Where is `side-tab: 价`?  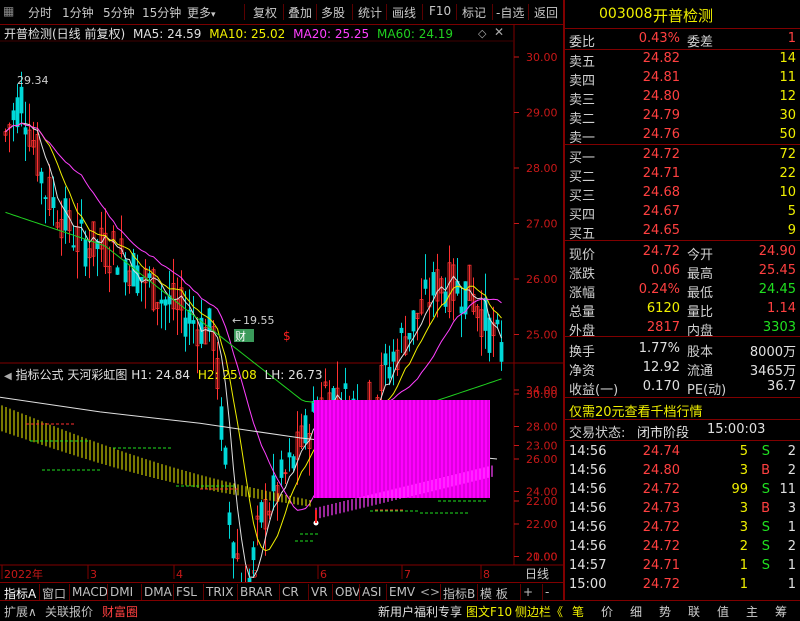
side-tab: 价 is located at coordinates (607, 611).